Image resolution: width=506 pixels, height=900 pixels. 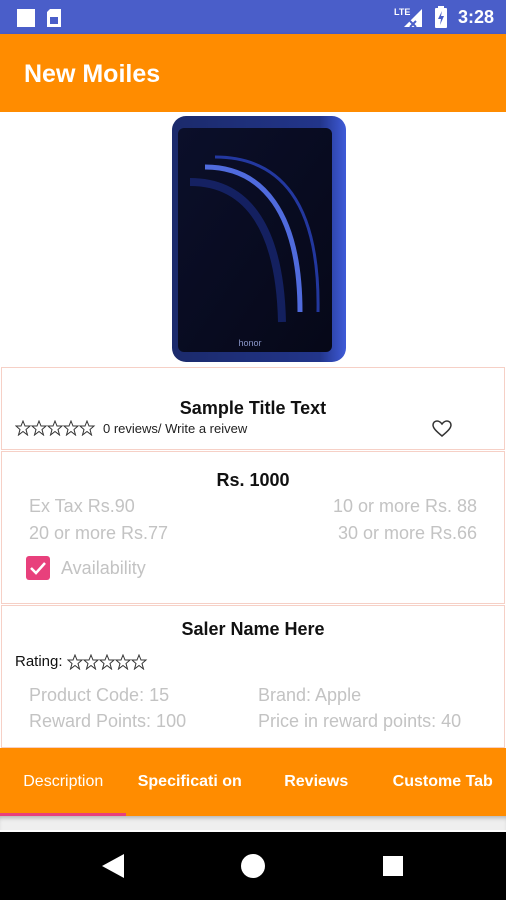 I want to click on tab-custom: Custome Tab, so click(x=443, y=782).